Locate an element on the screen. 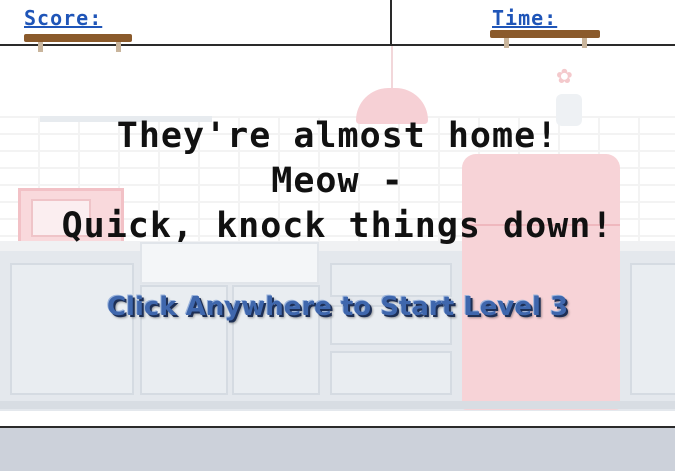 The width and height of the screenshot is (675, 471). cabinet-drawer is located at coordinates (391, 373).